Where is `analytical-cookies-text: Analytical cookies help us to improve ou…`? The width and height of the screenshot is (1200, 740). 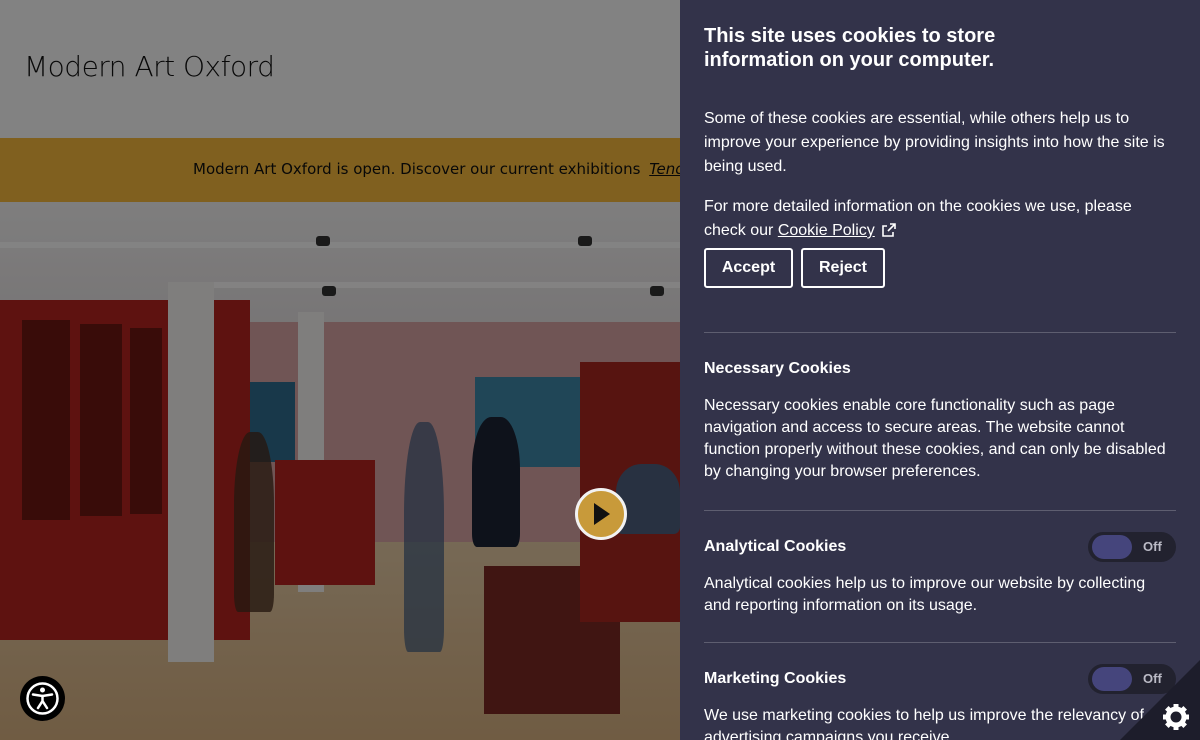
analytical-cookies-text: Analytical cookies help us to improve ou… is located at coordinates (925, 594).